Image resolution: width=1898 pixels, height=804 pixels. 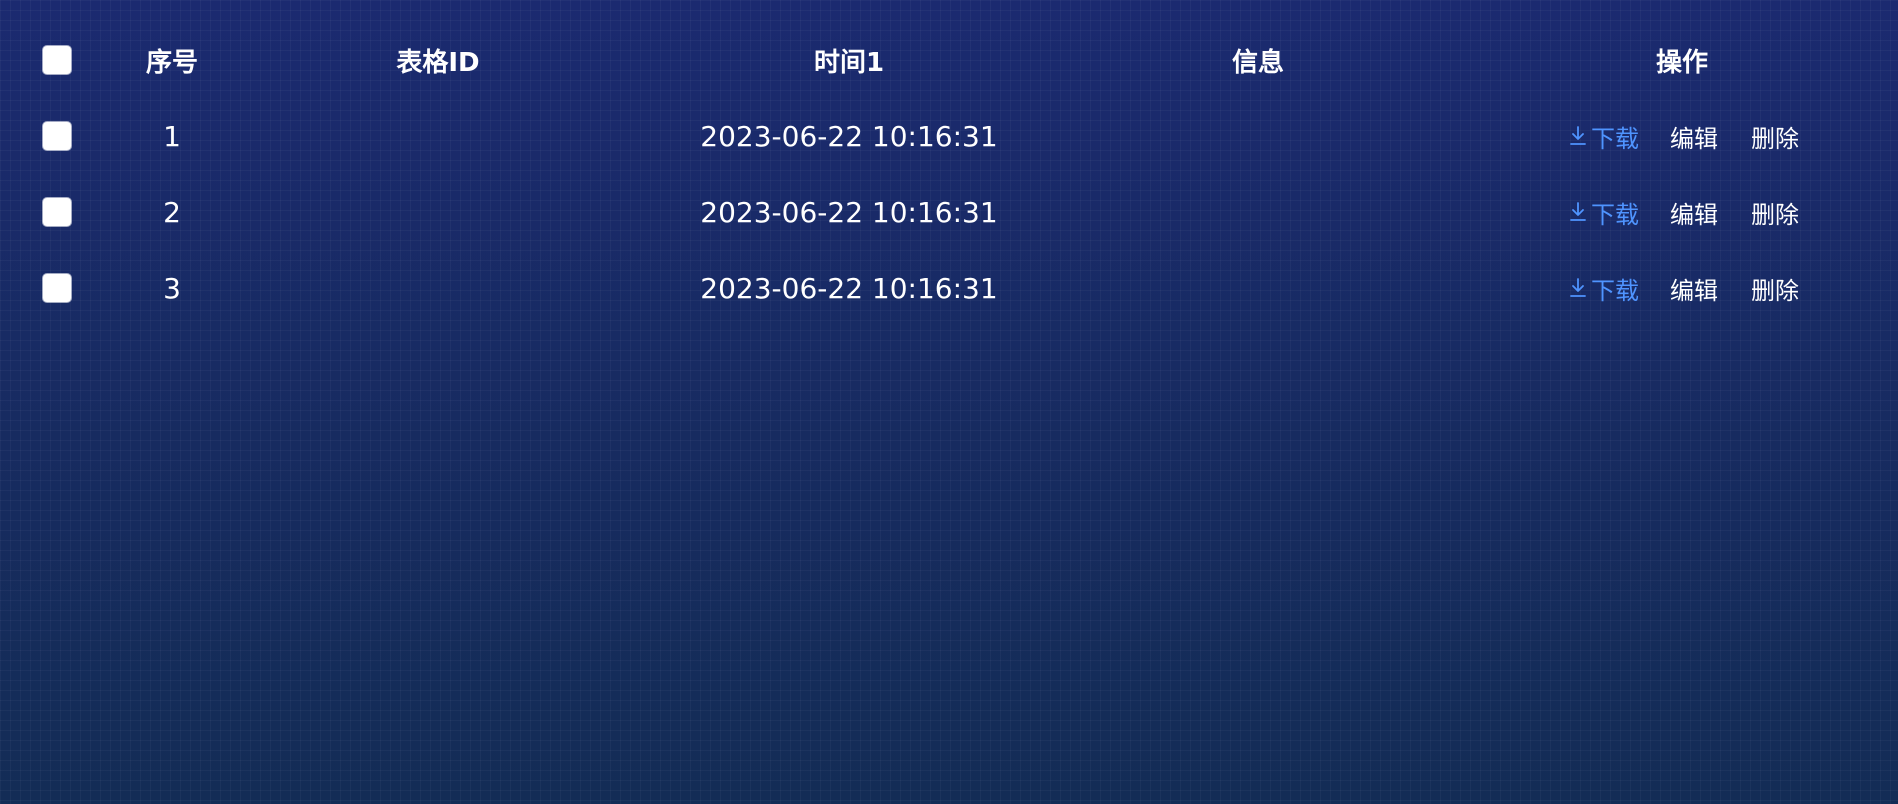 I want to click on select-all-cell, so click(x=57, y=60).